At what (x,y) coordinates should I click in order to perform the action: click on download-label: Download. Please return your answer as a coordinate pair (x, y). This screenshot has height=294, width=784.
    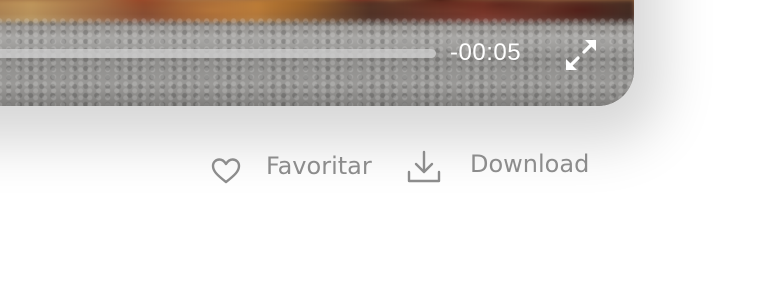
    Looking at the image, I should click on (529, 164).